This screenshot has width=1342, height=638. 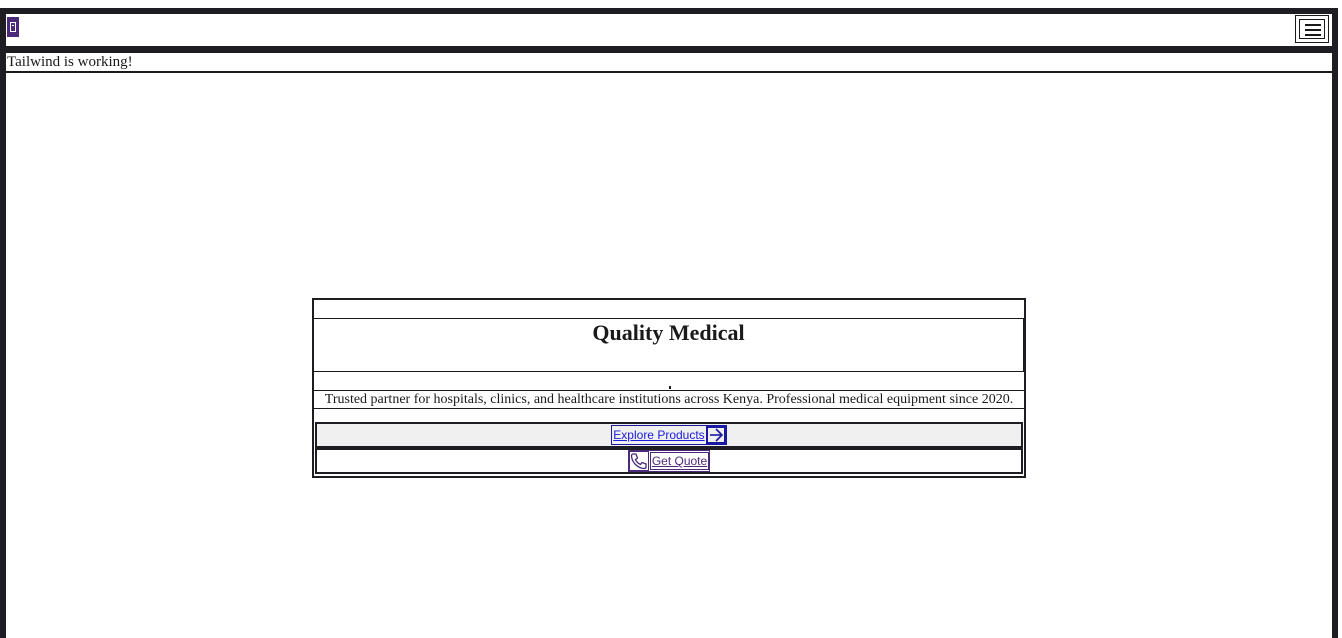 What do you see at coordinates (679, 461) in the screenshot?
I see `get-quote-label: Get Quote` at bounding box center [679, 461].